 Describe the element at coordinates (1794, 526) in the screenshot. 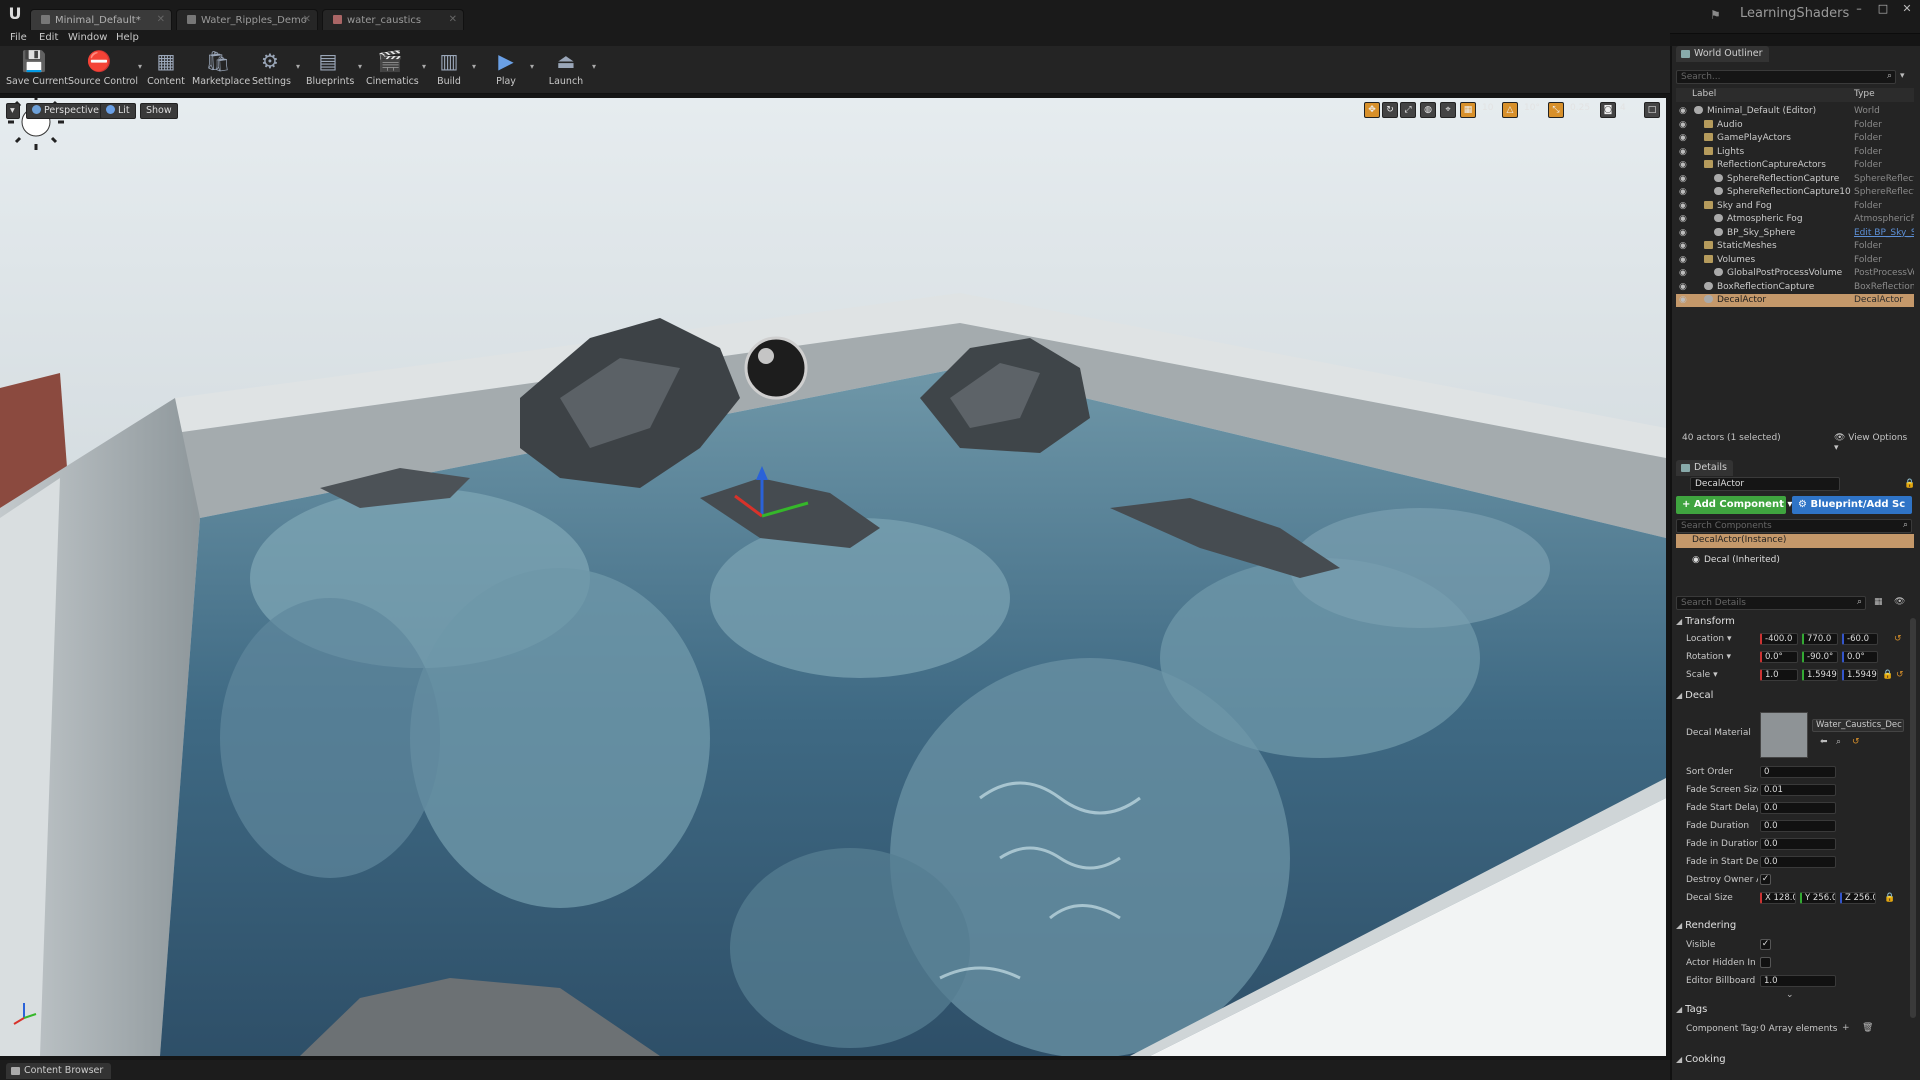

I see `search-components-input: Search Components ⌕` at that location.